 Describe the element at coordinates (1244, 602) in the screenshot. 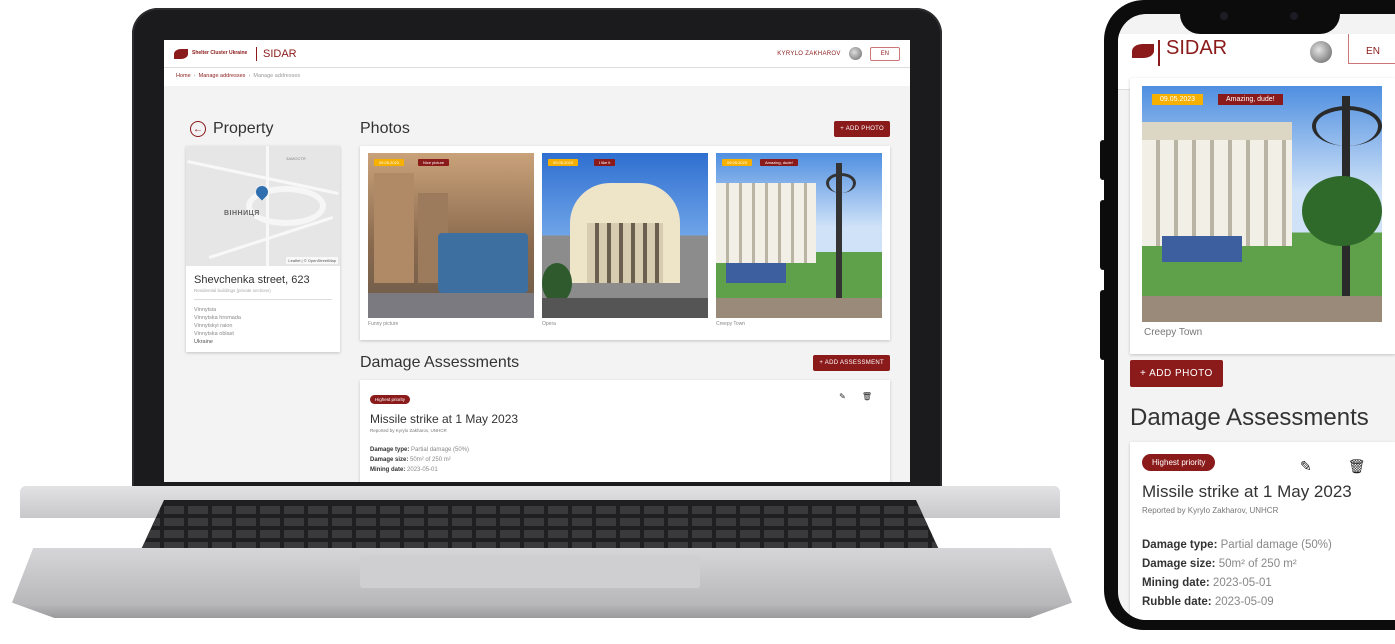

I see `rubble-date-value: 2023-05-09` at that location.